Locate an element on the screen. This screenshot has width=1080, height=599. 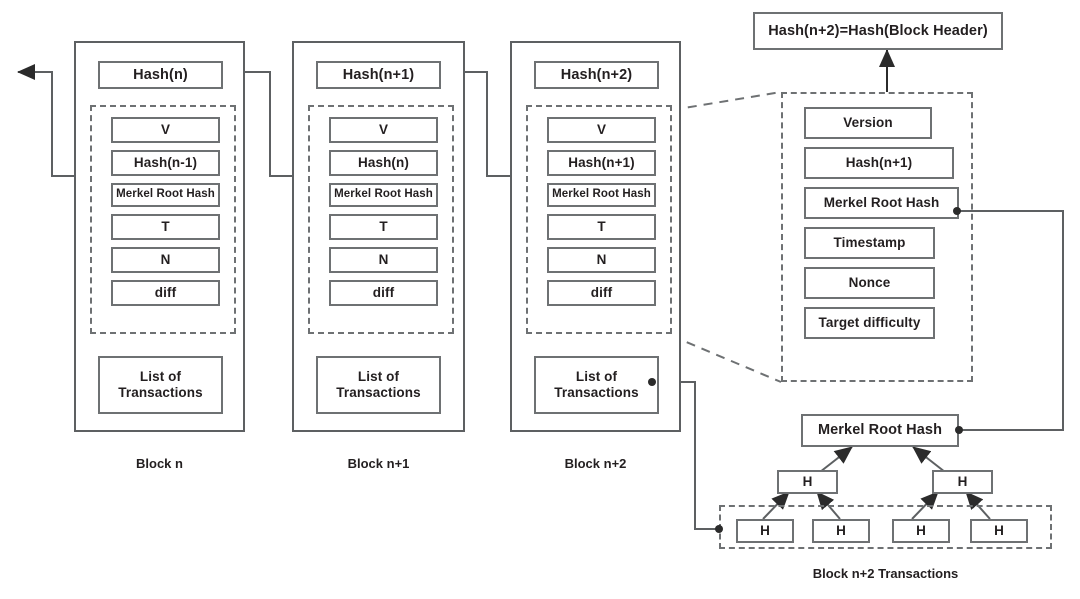
header-field-difficulty-n2: diff is located at coordinates (601, 293).